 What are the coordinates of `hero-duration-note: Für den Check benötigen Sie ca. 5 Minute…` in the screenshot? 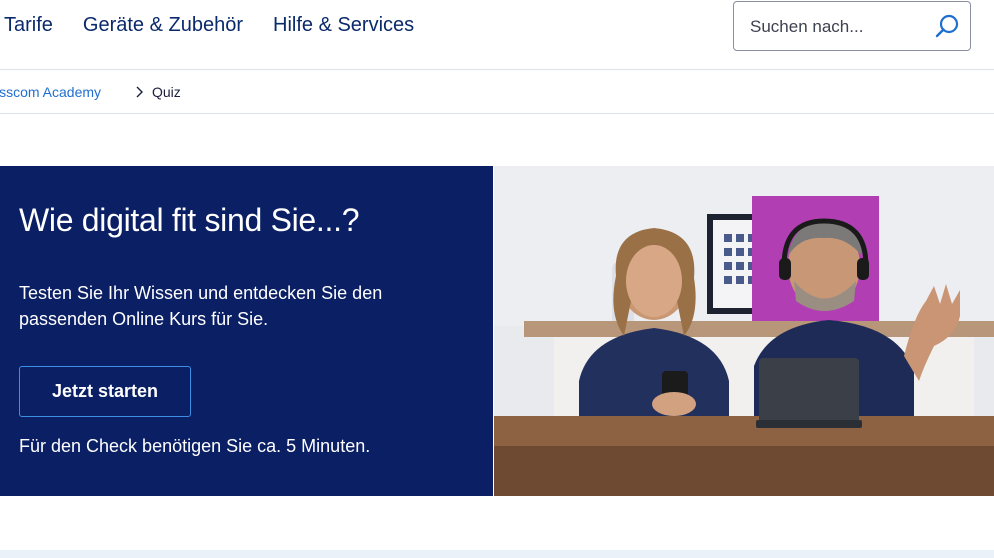 It's located at (195, 446).